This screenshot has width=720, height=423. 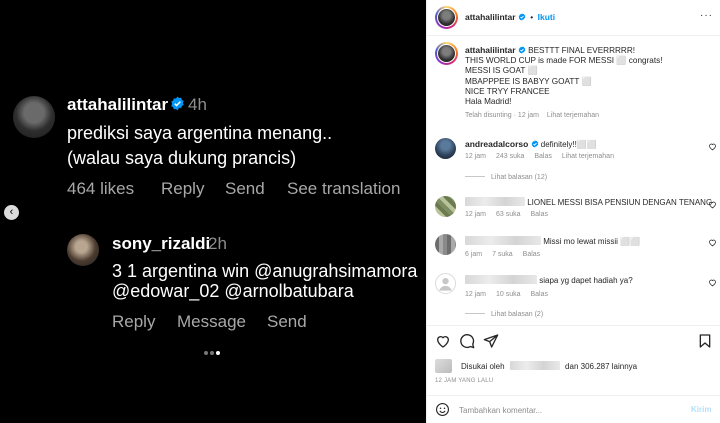 I want to click on caption-text: NICE TRYY FRANCEE, so click(x=507, y=91).